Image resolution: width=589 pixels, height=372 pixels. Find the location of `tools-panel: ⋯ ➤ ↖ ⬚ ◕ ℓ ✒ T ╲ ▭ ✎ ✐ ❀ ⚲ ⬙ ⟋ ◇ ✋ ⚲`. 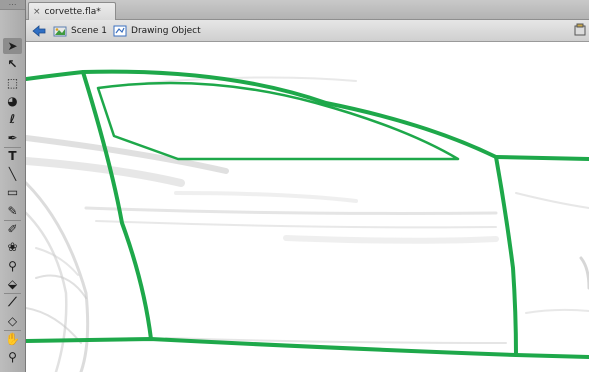

tools-panel: ⋯ ➤ ↖ ⬚ ◕ ℓ ✒ T ╲ ▭ ✎ ✐ ❀ ⚲ ⬙ ⟋ ◇ ✋ ⚲ is located at coordinates (13, 186).